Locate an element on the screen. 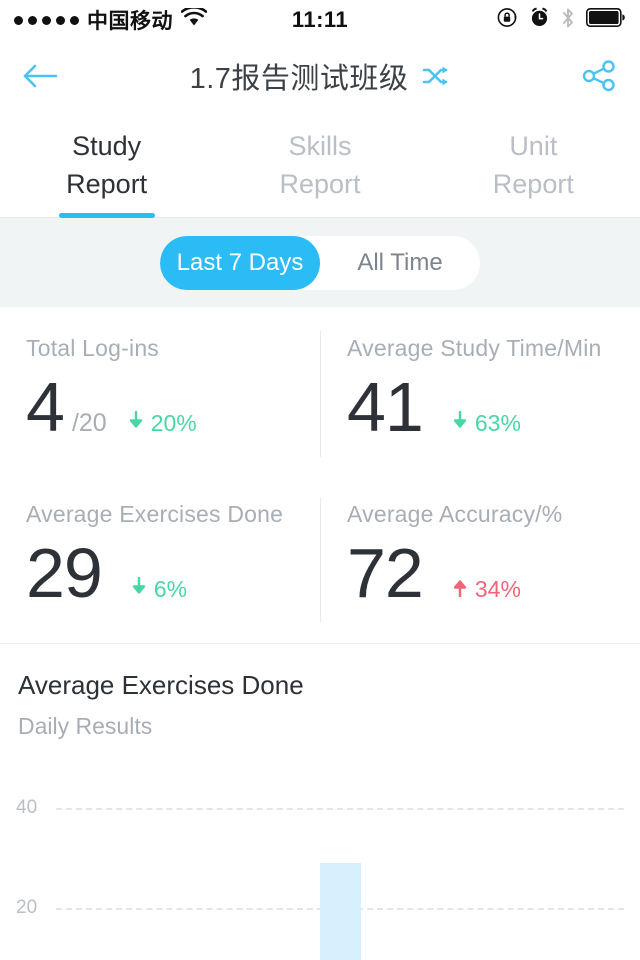 This screenshot has width=640, height=960. time-range-bar: Last 7 Days All Time is located at coordinates (320, 262).